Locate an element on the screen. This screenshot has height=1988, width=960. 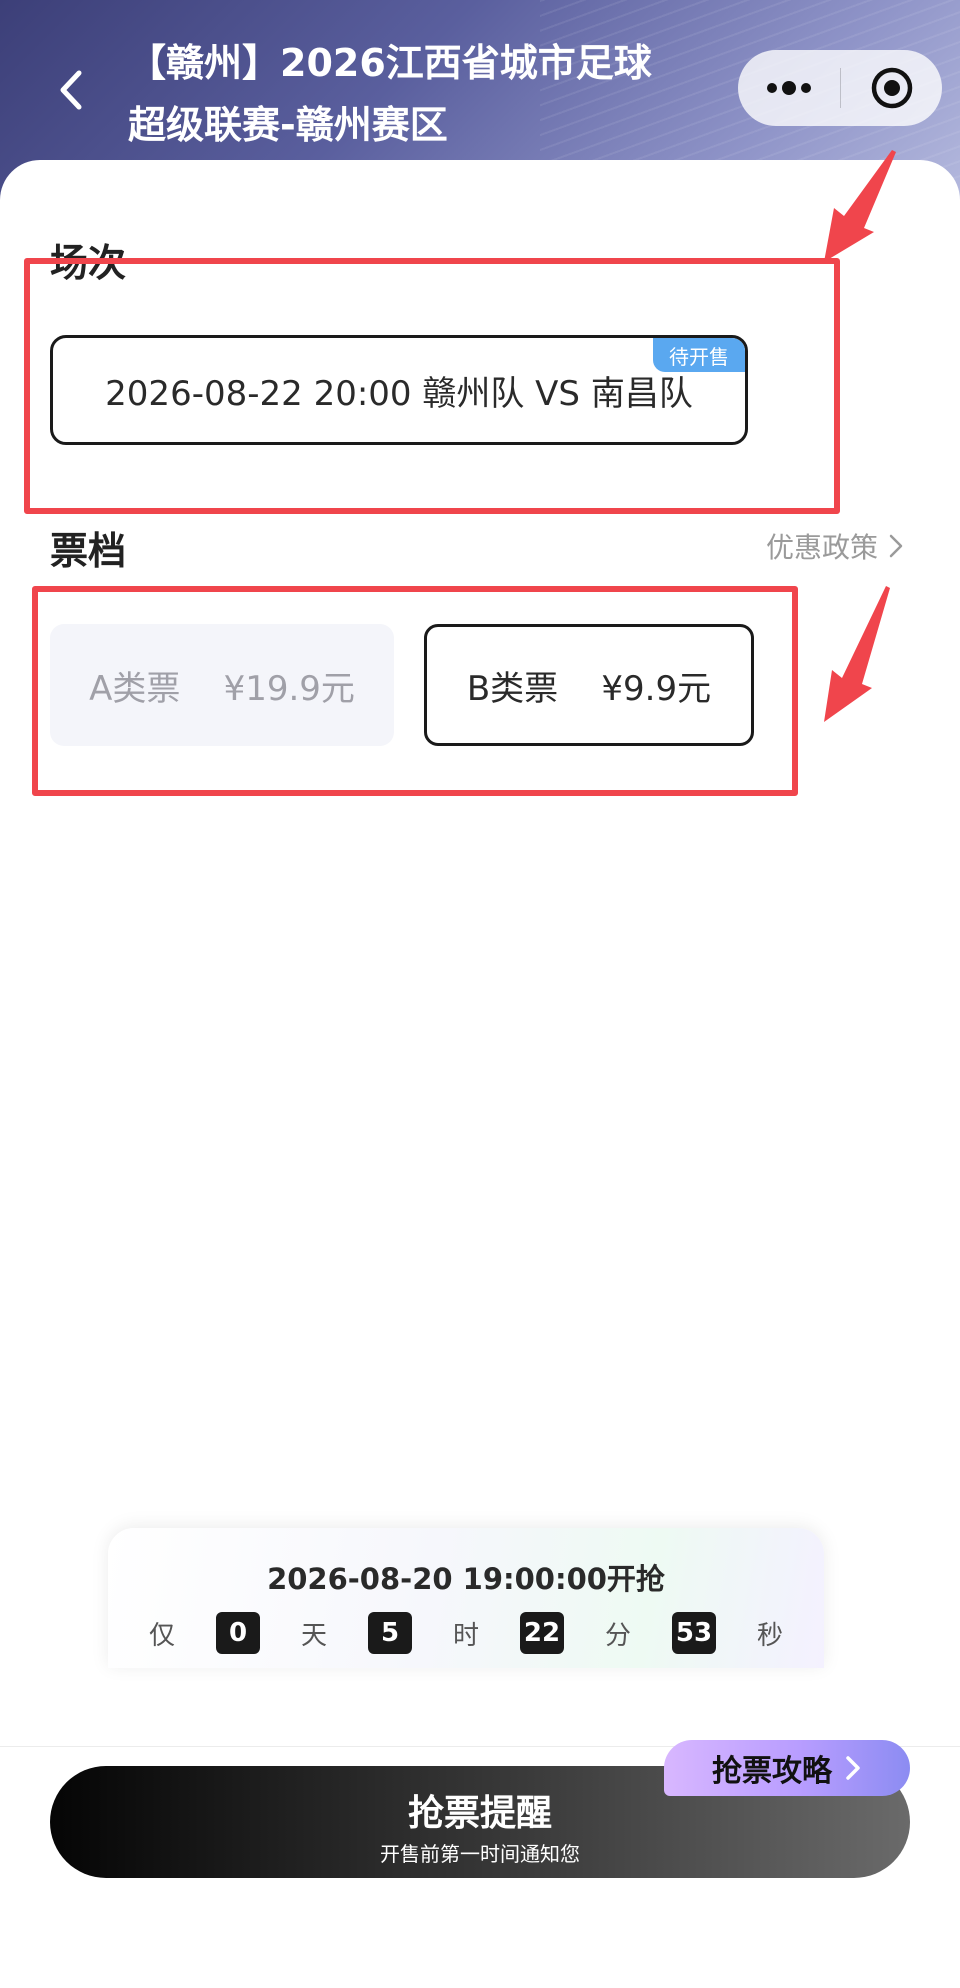
close-miniprogram-button is located at coordinates (891, 88).